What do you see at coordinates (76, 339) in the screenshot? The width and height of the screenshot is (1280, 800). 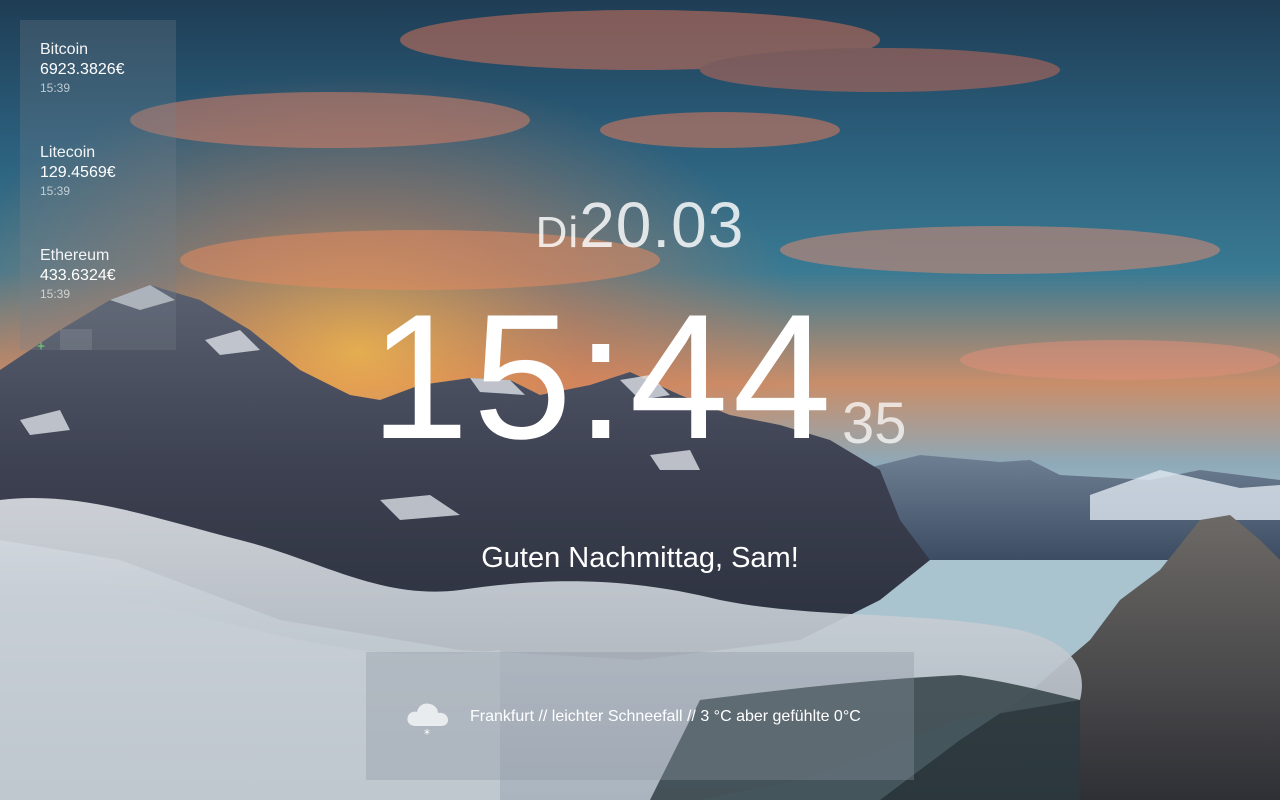 I see `add-coin-strip` at bounding box center [76, 339].